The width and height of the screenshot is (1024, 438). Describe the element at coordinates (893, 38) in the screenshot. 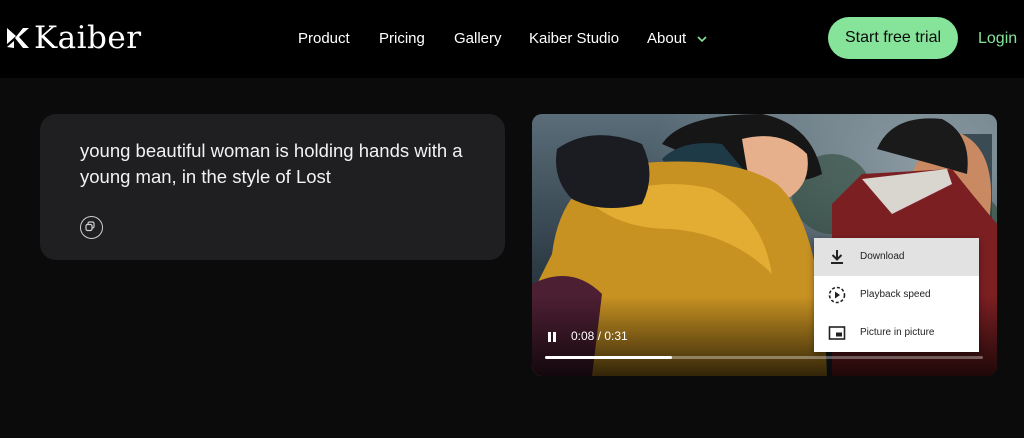

I see `start-free-trial-button: Start free trial` at that location.